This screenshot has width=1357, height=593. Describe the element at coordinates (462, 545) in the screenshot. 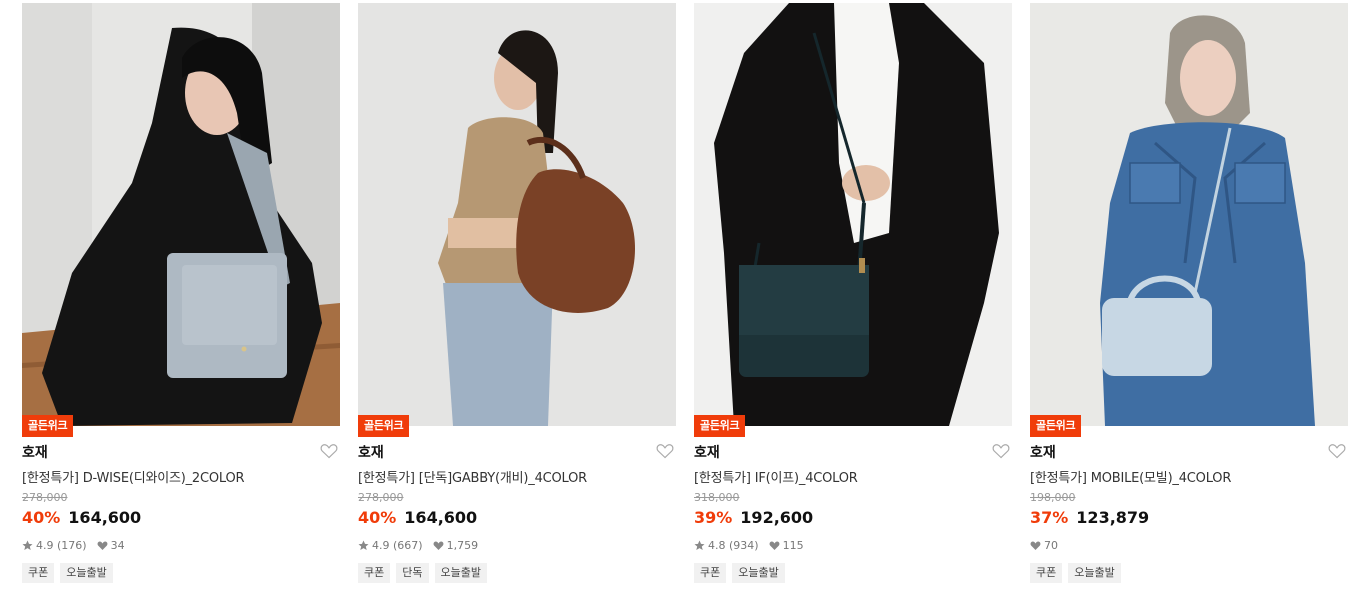

I see `like-count-value: 1,759` at that location.